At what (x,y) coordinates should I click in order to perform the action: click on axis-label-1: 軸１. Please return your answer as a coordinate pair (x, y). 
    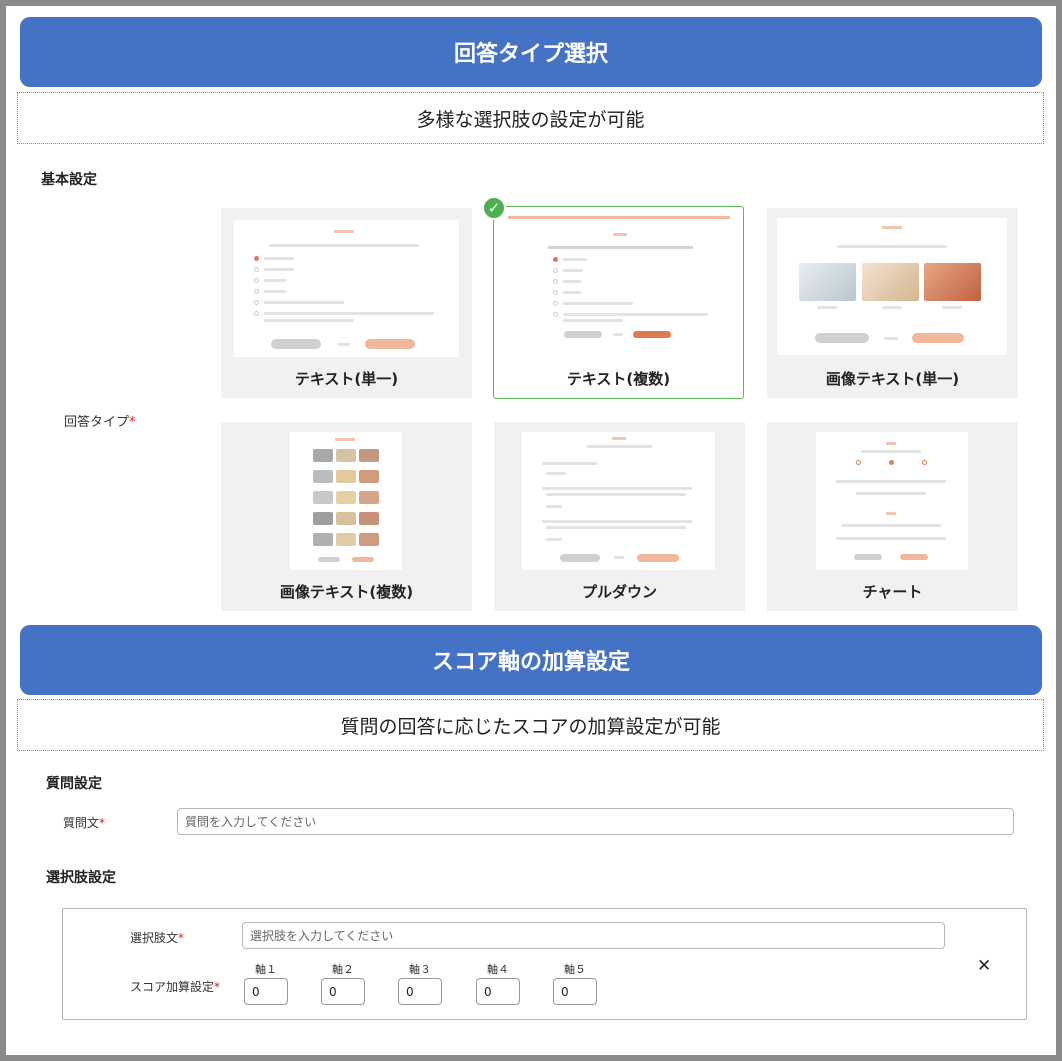
    Looking at the image, I should click on (266, 969).